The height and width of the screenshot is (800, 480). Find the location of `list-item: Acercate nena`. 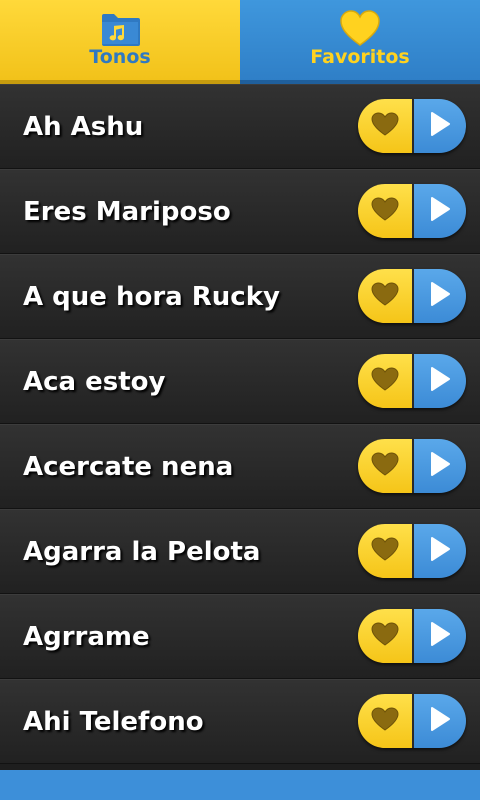

list-item: Acercate nena is located at coordinates (240, 466).